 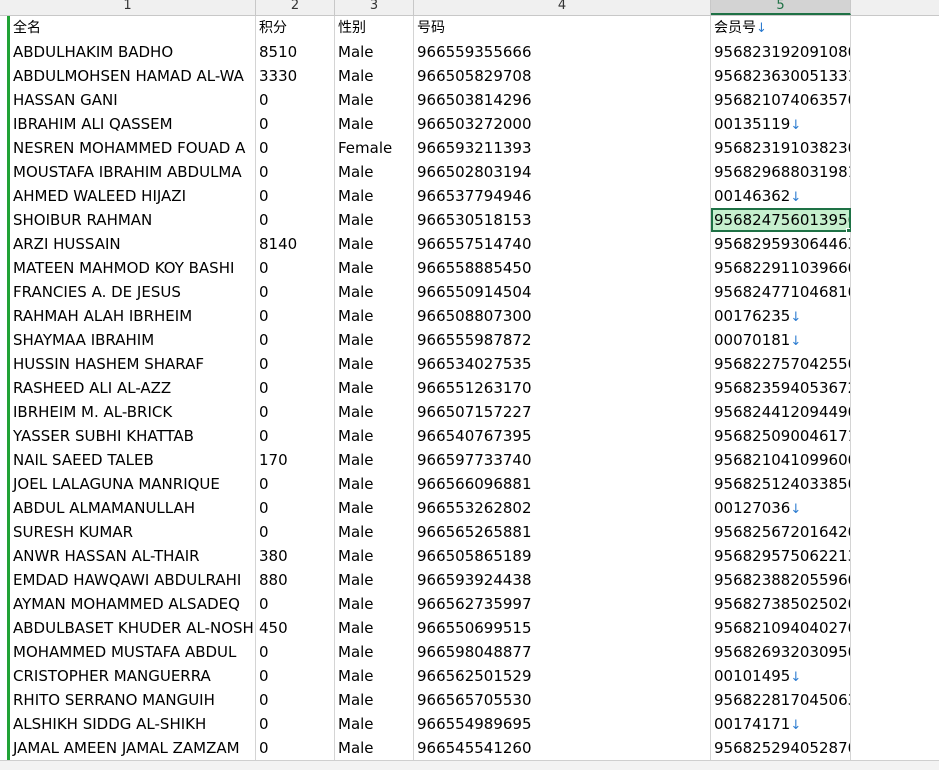 What do you see at coordinates (133, 172) in the screenshot?
I see `cell-name: MOUSTAFA IBRAHIM ABDULMA` at bounding box center [133, 172].